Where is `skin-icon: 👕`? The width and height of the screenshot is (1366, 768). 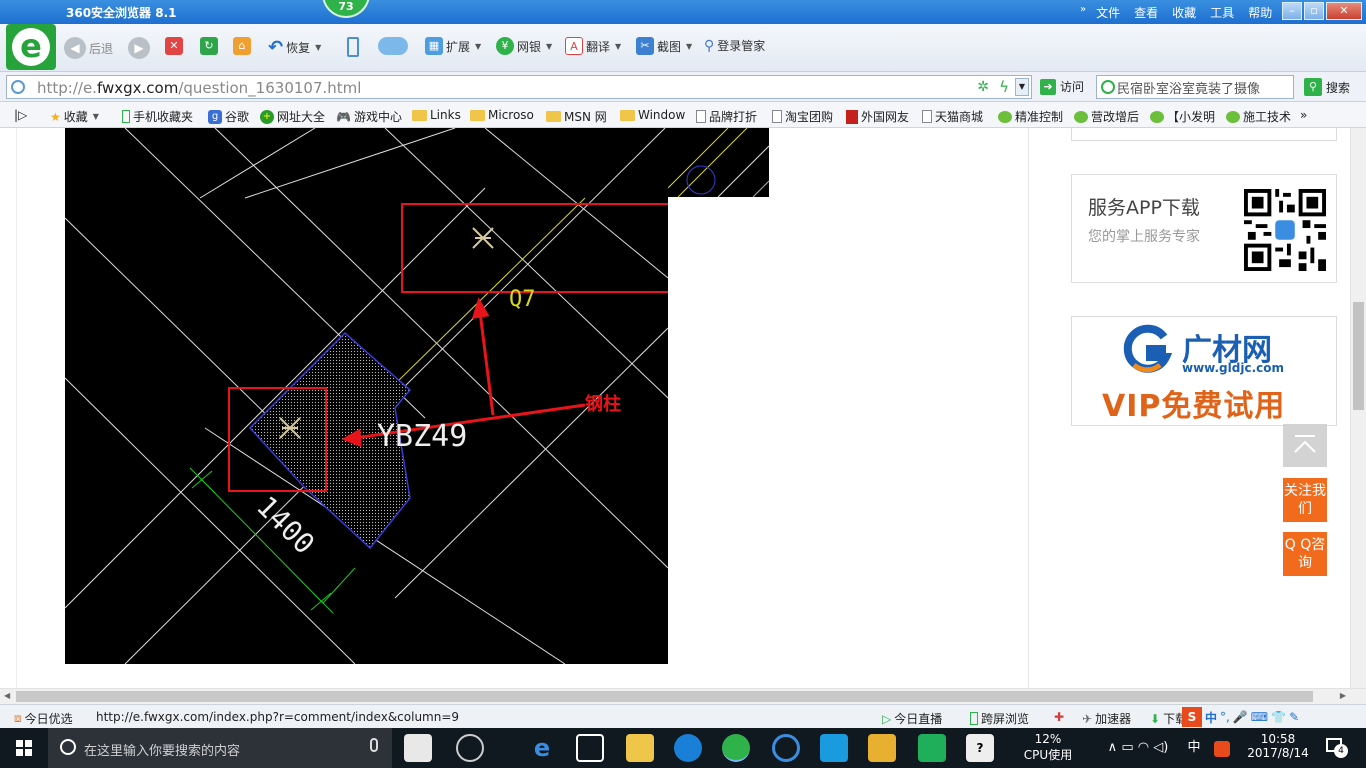 skin-icon: 👕 is located at coordinates (1279, 717).